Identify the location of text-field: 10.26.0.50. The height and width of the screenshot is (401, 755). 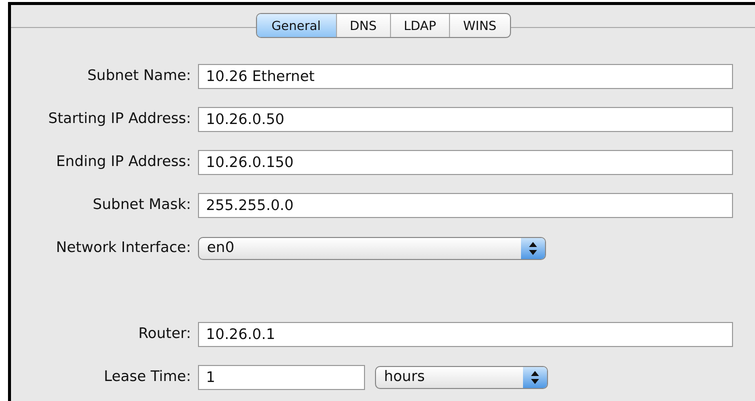
(465, 119).